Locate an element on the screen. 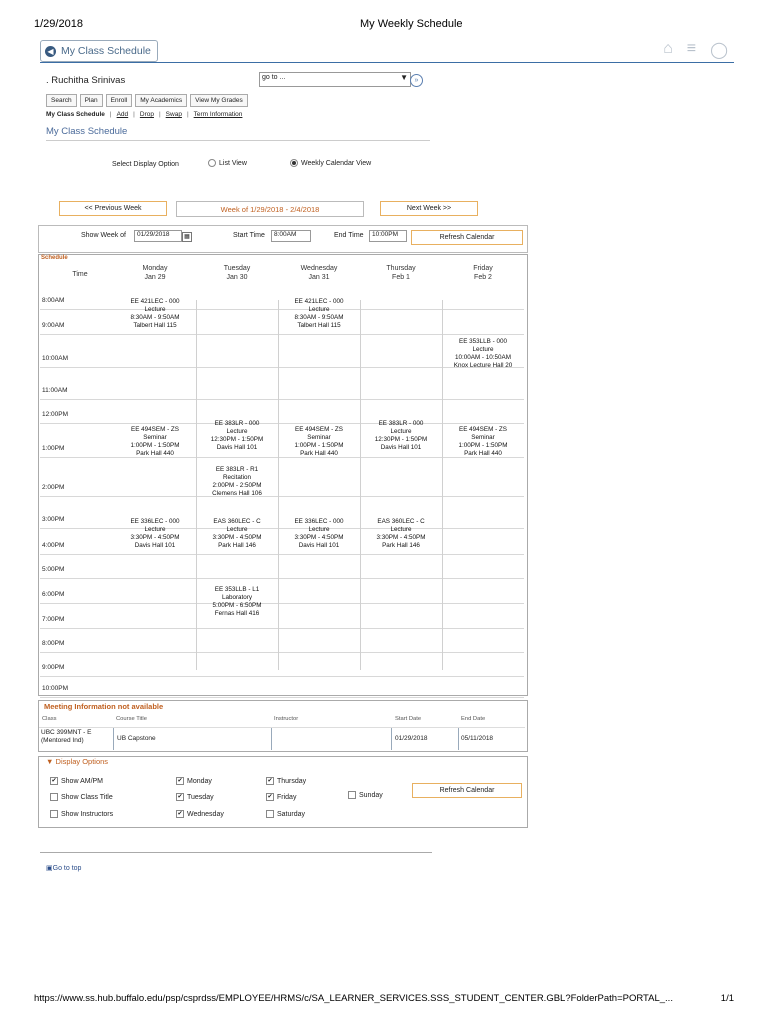  footer-rule is located at coordinates (236, 852).